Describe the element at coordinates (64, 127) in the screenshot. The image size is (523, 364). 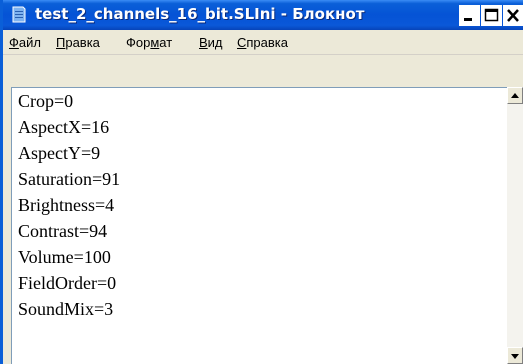
I see `text-line: AspectX=16` at that location.